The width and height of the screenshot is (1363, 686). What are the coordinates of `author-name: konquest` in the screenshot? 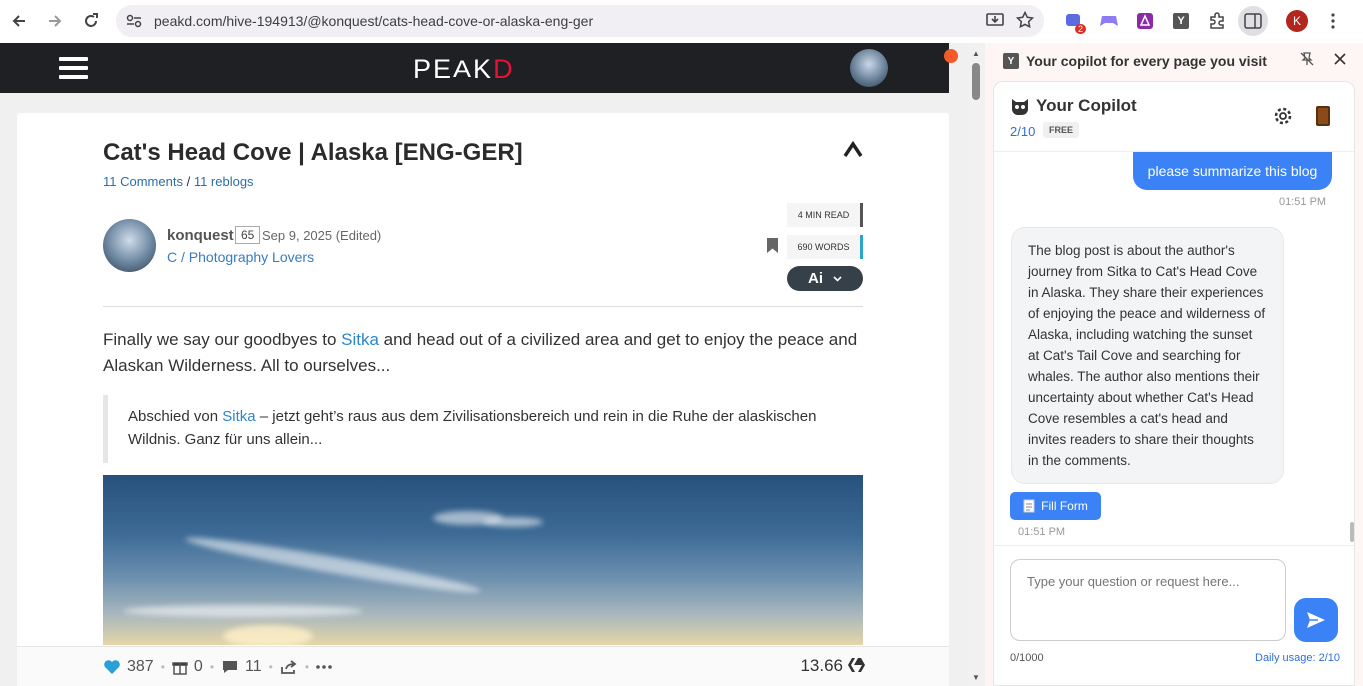 It's located at (200, 235).